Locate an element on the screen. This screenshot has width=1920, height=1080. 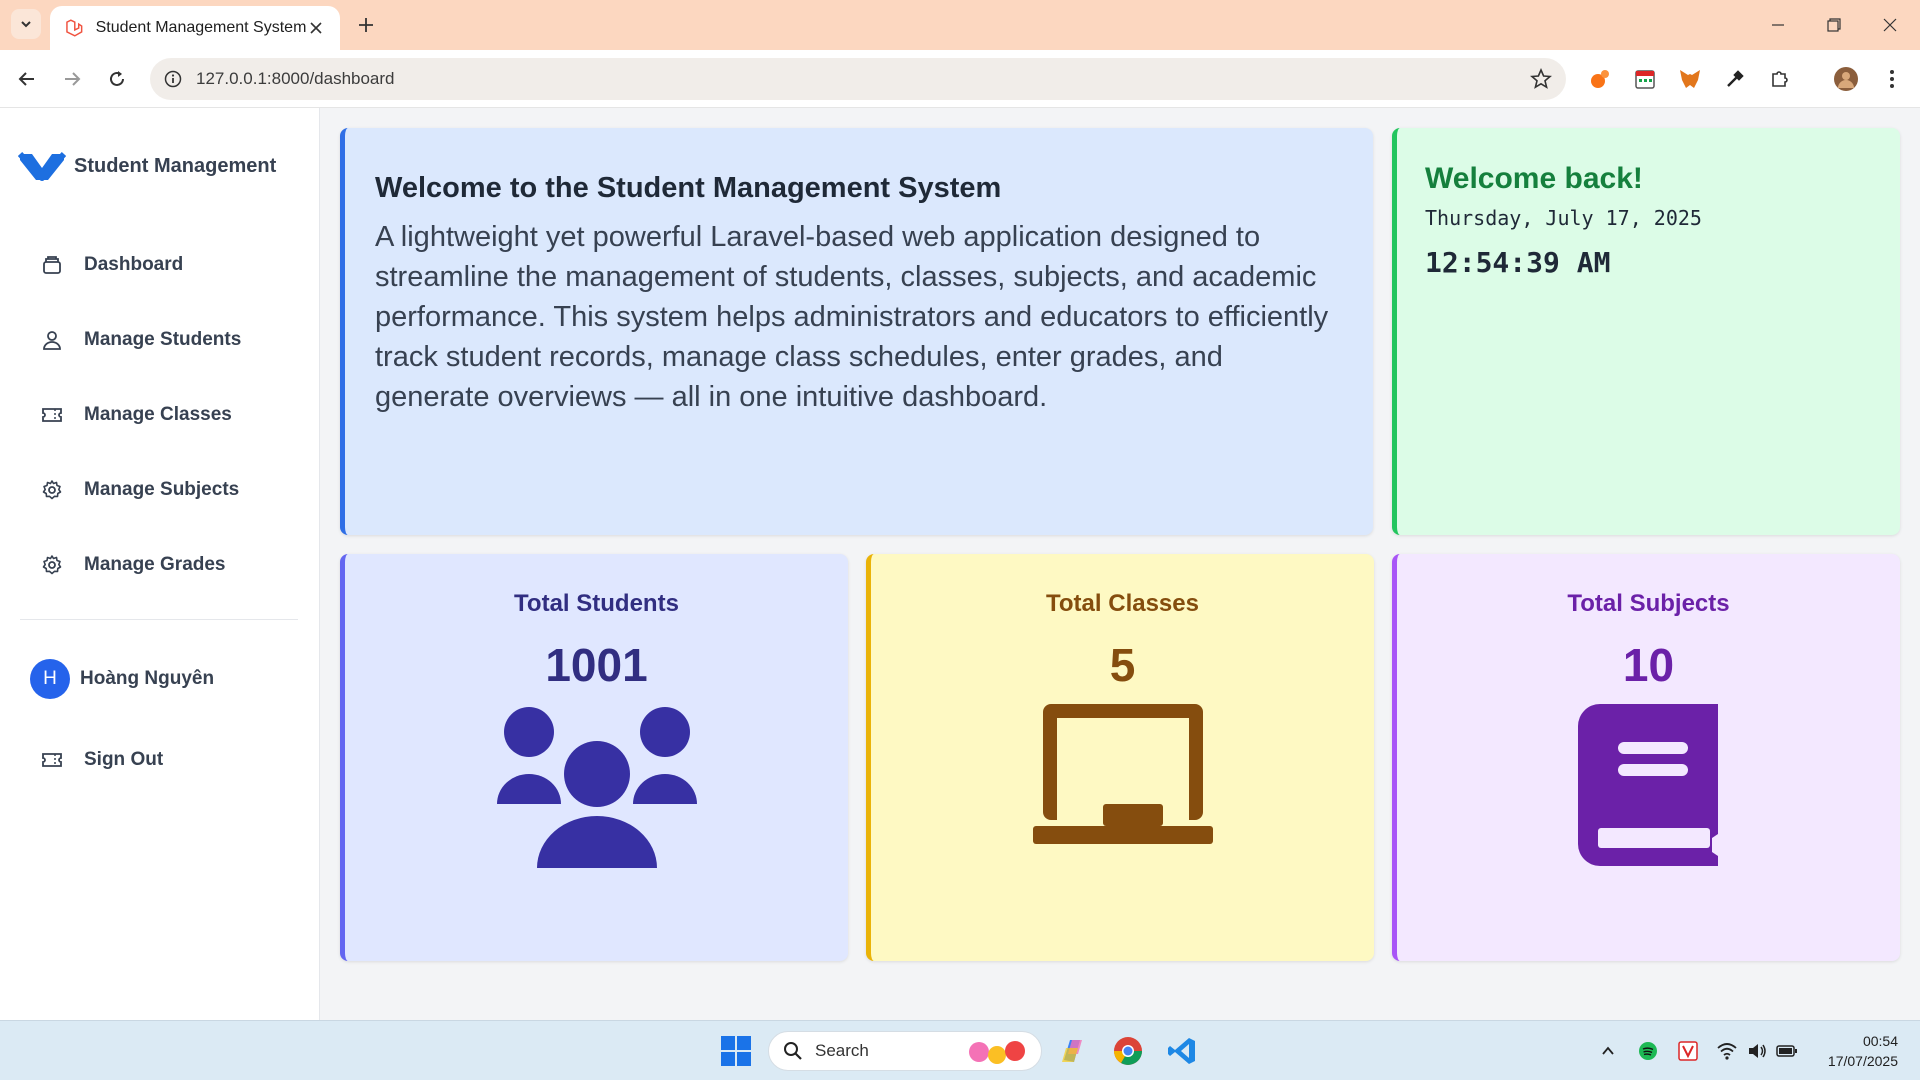
browser-tab: Student Management System is located at coordinates (195, 28).